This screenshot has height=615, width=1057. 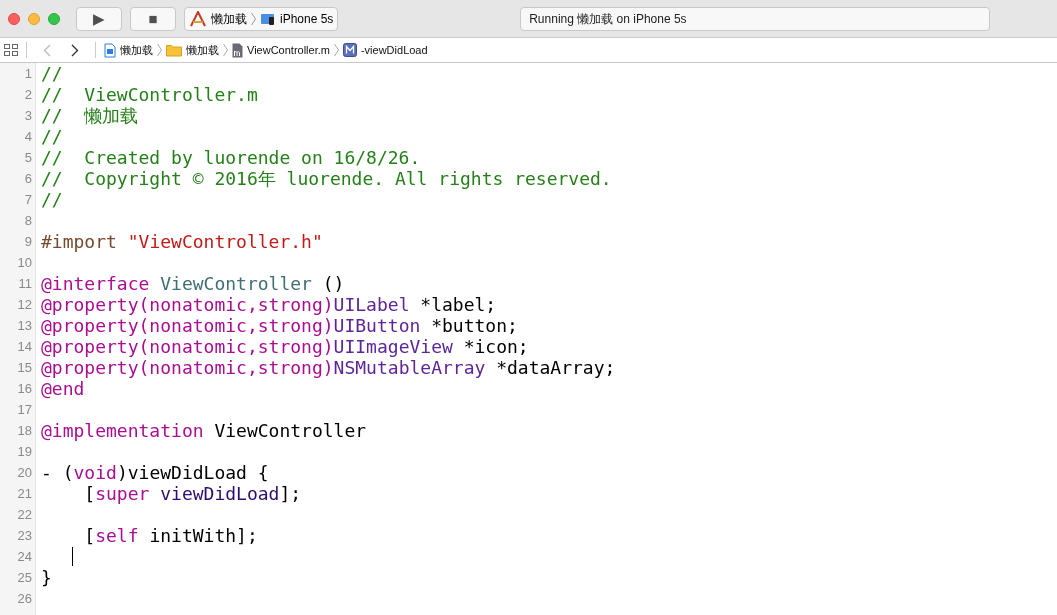 I want to click on code-token: initWith];, so click(x=203, y=536).